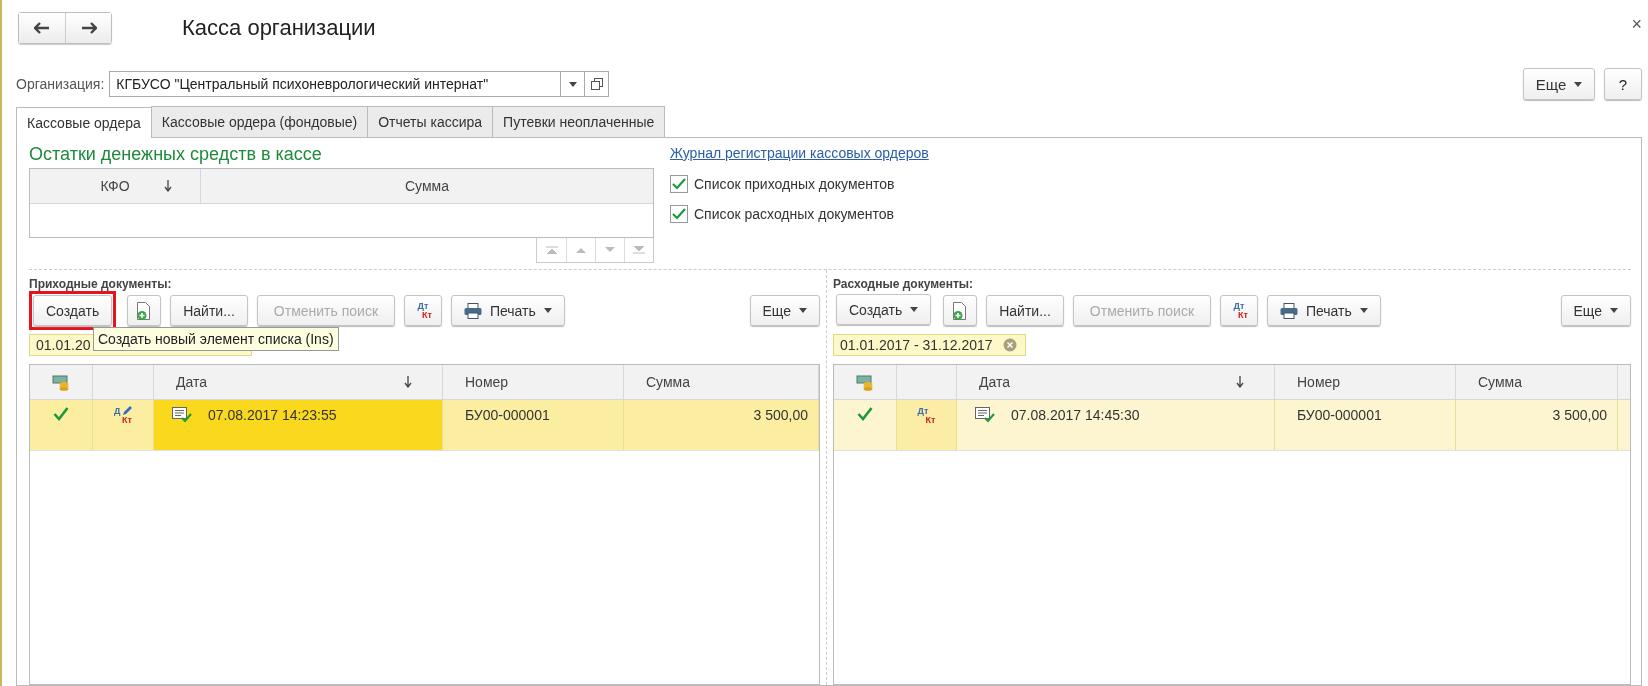 This screenshot has height=686, width=1648. Describe the element at coordinates (794, 184) in the screenshot. I see `checkbox-label: Список приходных документов` at that location.